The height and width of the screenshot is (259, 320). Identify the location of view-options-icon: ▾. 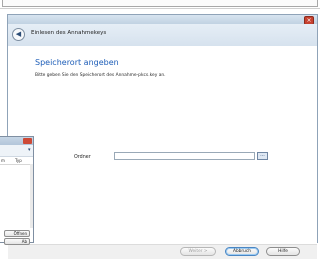
(29, 150).